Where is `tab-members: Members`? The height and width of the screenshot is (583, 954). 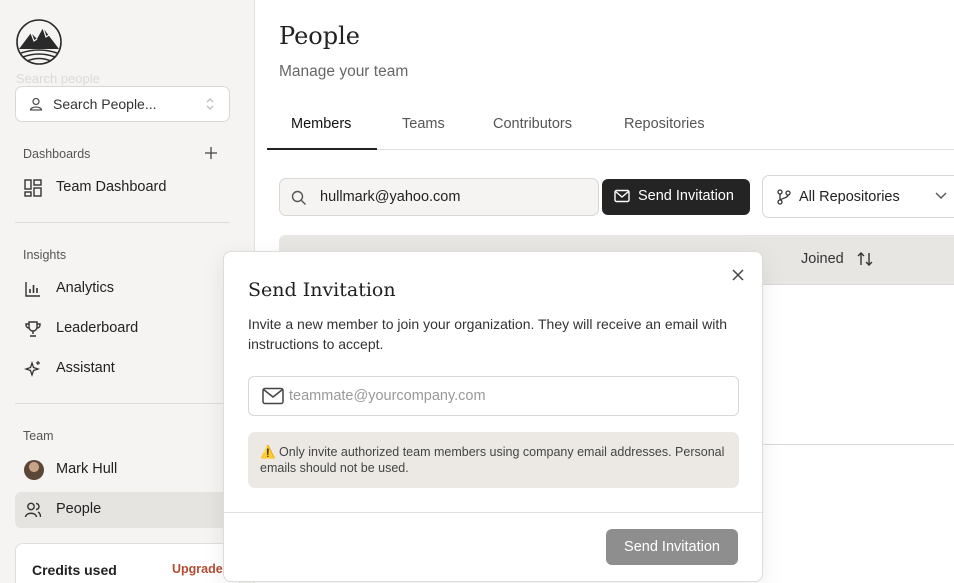
tab-members: Members is located at coordinates (321, 124).